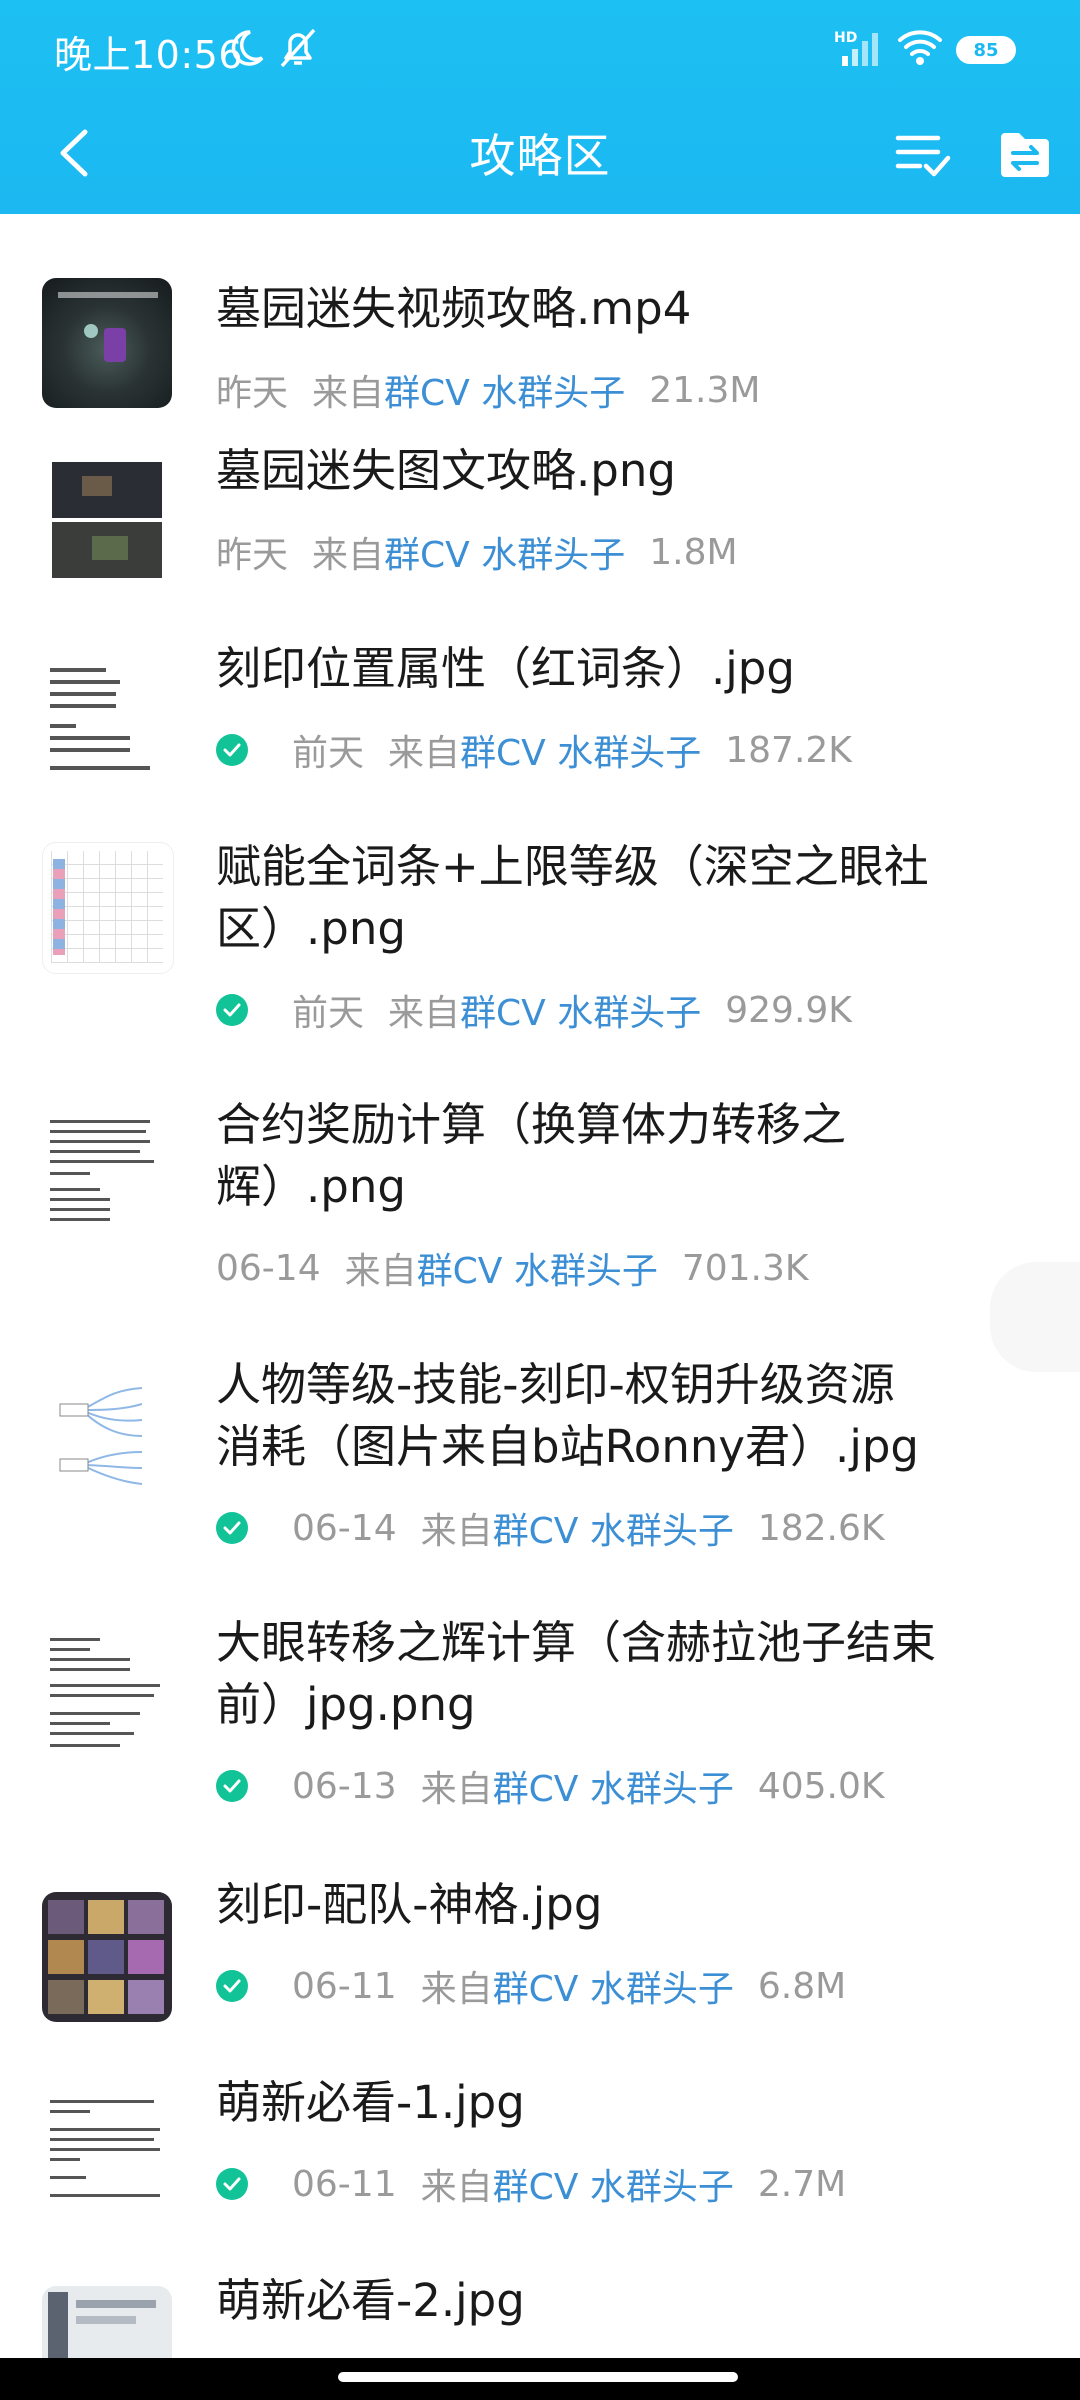 This screenshot has width=1080, height=2400. What do you see at coordinates (567, 1415) in the screenshot?
I see `file-name: 人物等级-技能-刻印-权钥升级资源消耗（图片来自b站Ronny君）.jpg` at bounding box center [567, 1415].